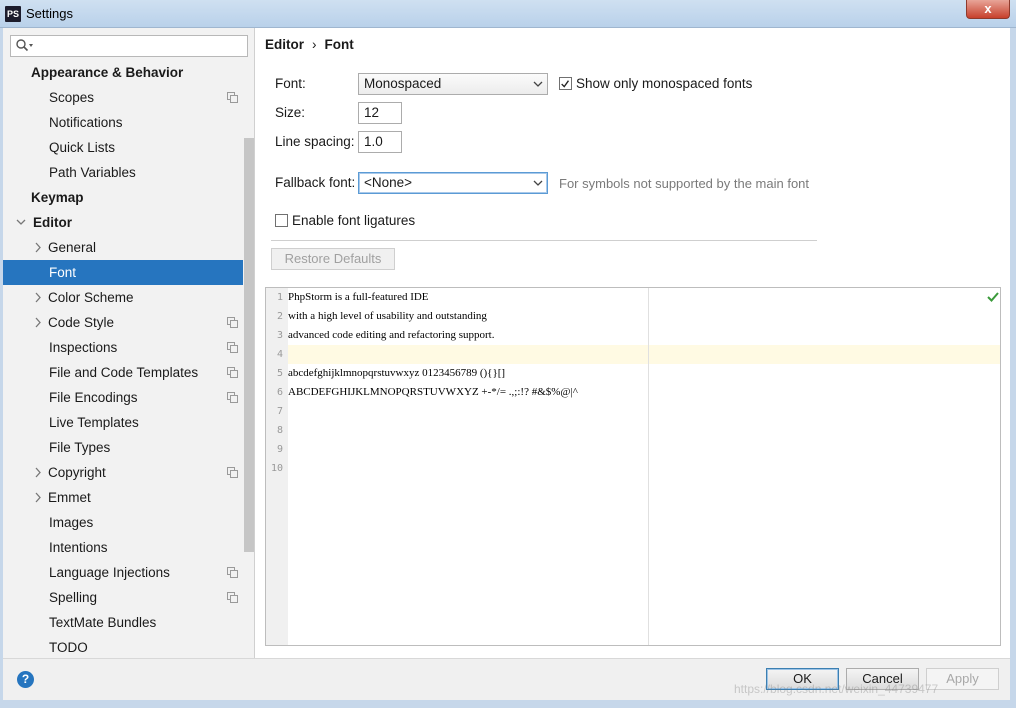  Describe the element at coordinates (123, 622) in the screenshot. I see `sidebar-item-textmate-bundles: TextMate Bundles` at that location.